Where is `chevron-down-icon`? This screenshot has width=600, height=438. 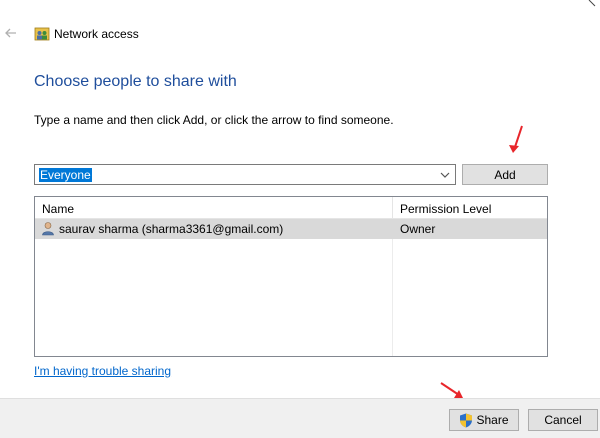
chevron-down-icon is located at coordinates (445, 175).